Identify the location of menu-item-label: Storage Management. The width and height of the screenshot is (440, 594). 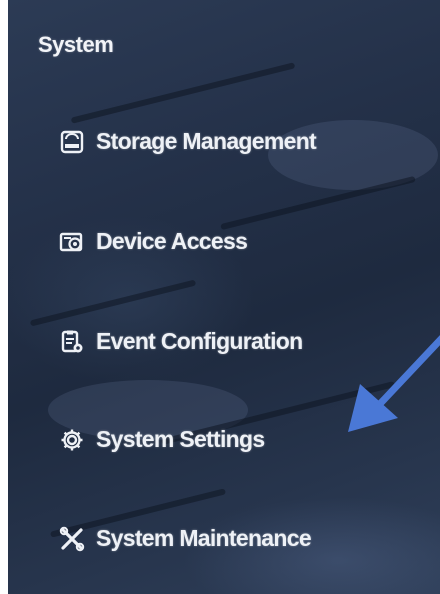
(206, 141).